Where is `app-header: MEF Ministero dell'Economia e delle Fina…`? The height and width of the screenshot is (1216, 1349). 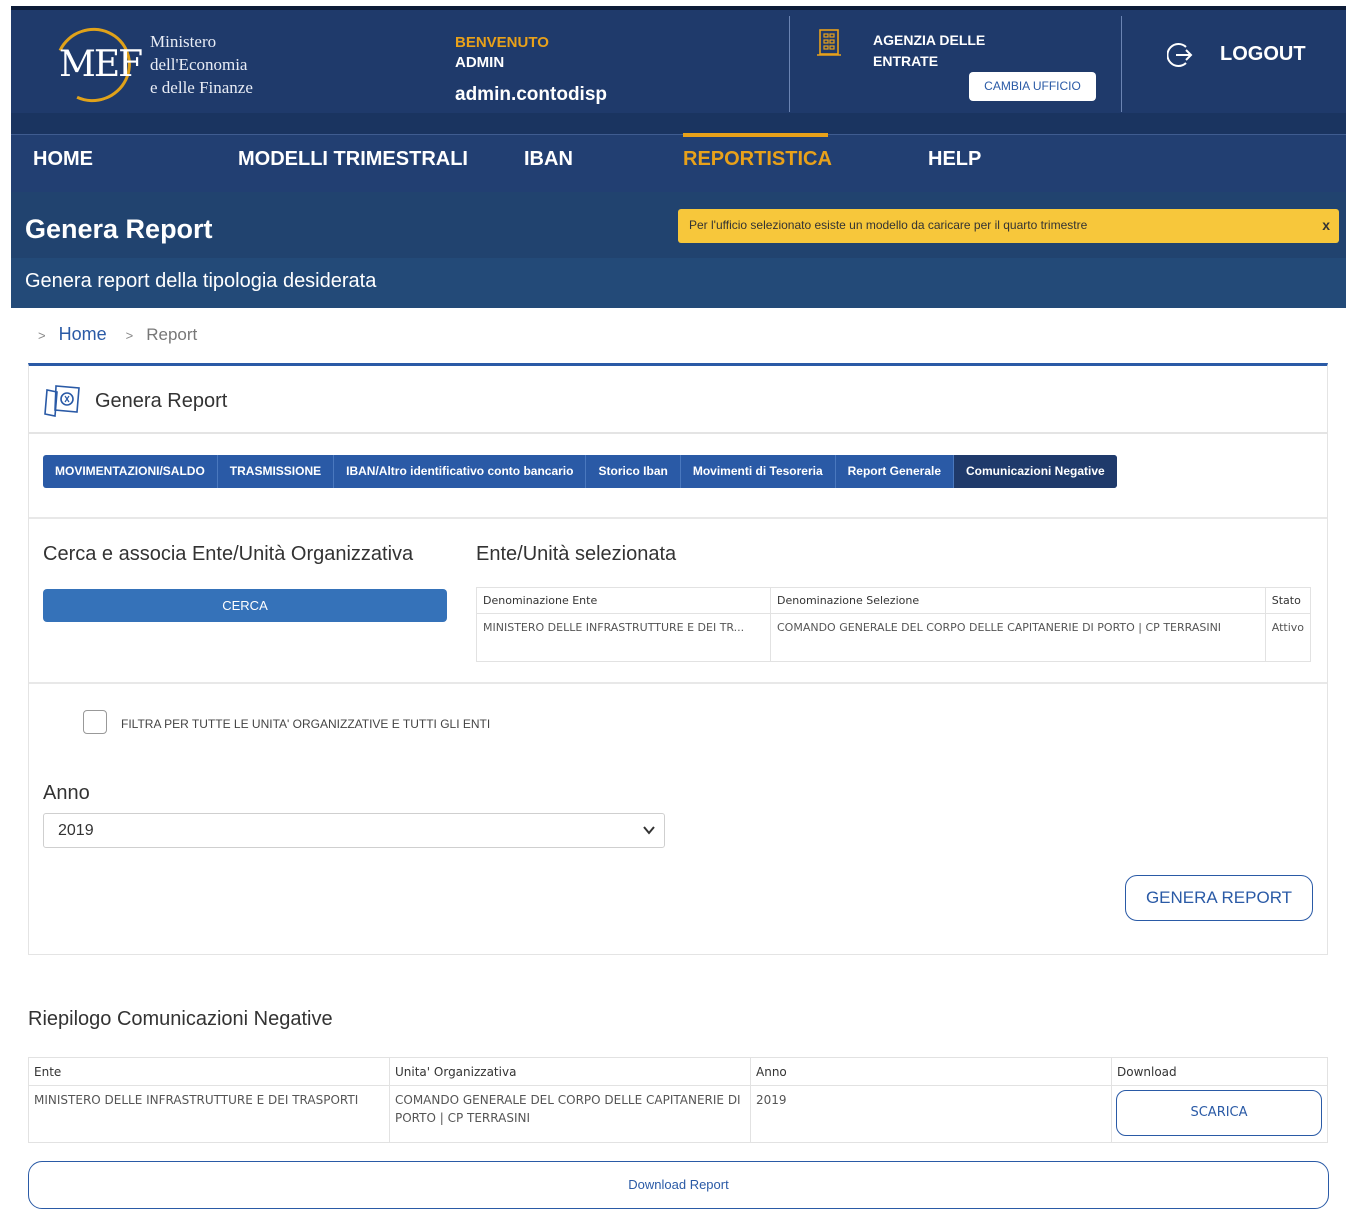
app-header: MEF Ministero dell'Economia e delle Fina… is located at coordinates (678, 72).